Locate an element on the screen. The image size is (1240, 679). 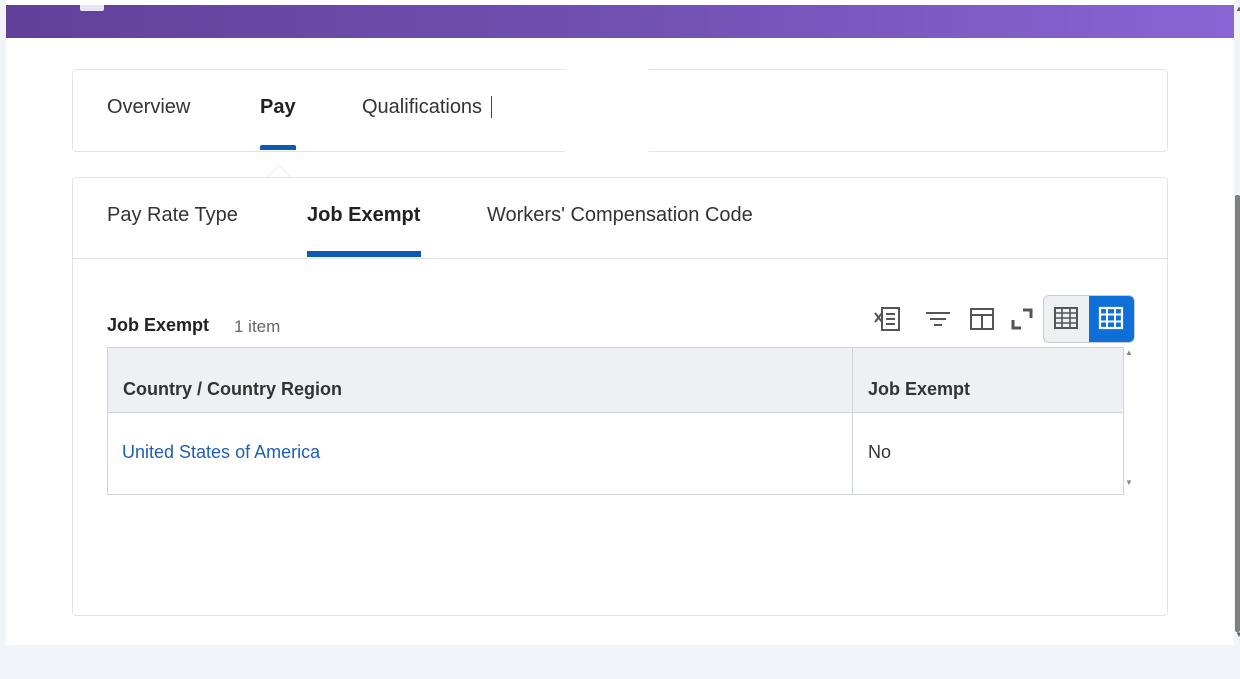
tab-job-exempt: Job Exempt is located at coordinates (363, 215).